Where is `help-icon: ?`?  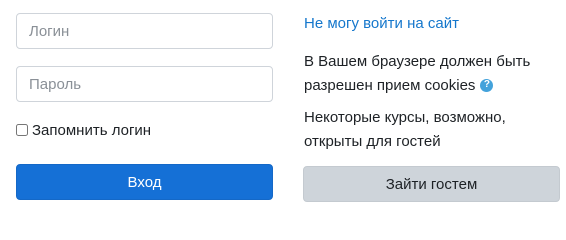 help-icon: ? is located at coordinates (487, 85).